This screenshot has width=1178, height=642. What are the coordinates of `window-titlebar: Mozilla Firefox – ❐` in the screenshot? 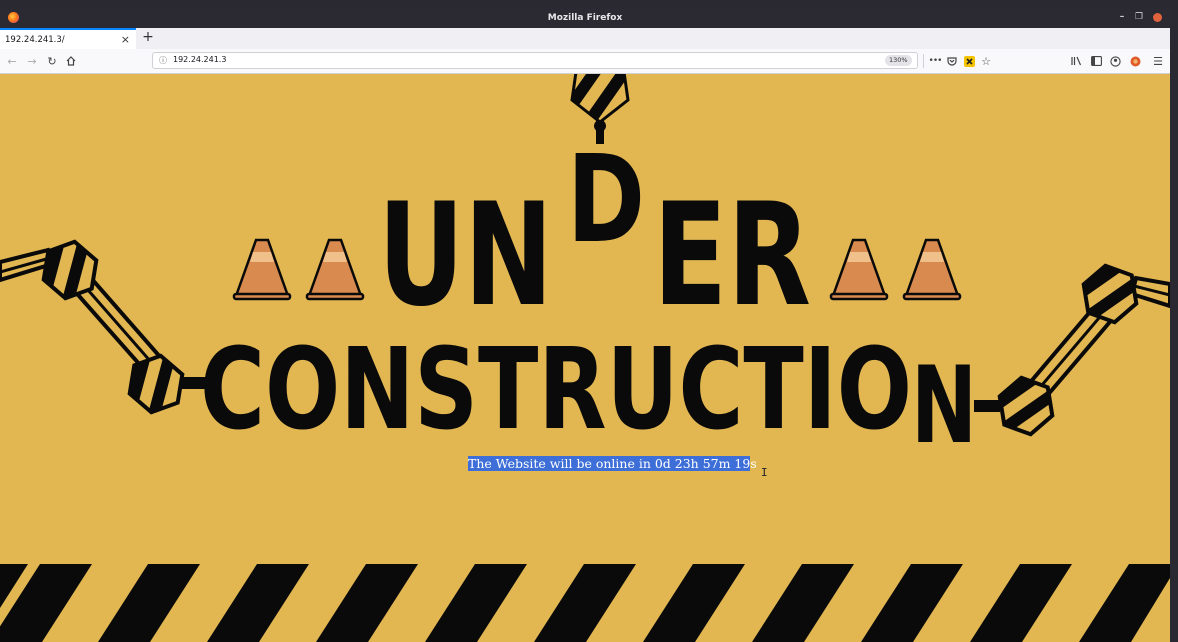 It's located at (585, 17).